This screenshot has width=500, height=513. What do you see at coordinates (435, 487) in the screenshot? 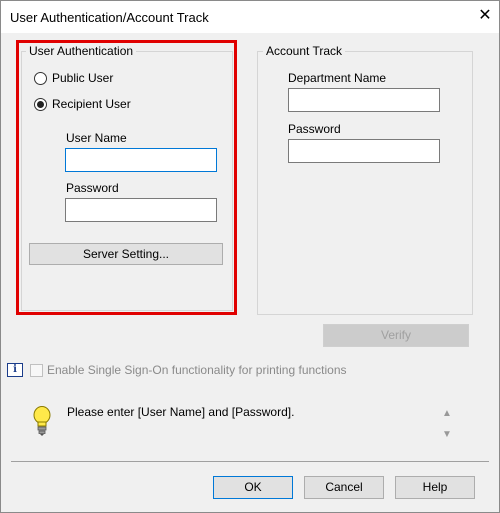
I see `help-button: Help` at bounding box center [435, 487].